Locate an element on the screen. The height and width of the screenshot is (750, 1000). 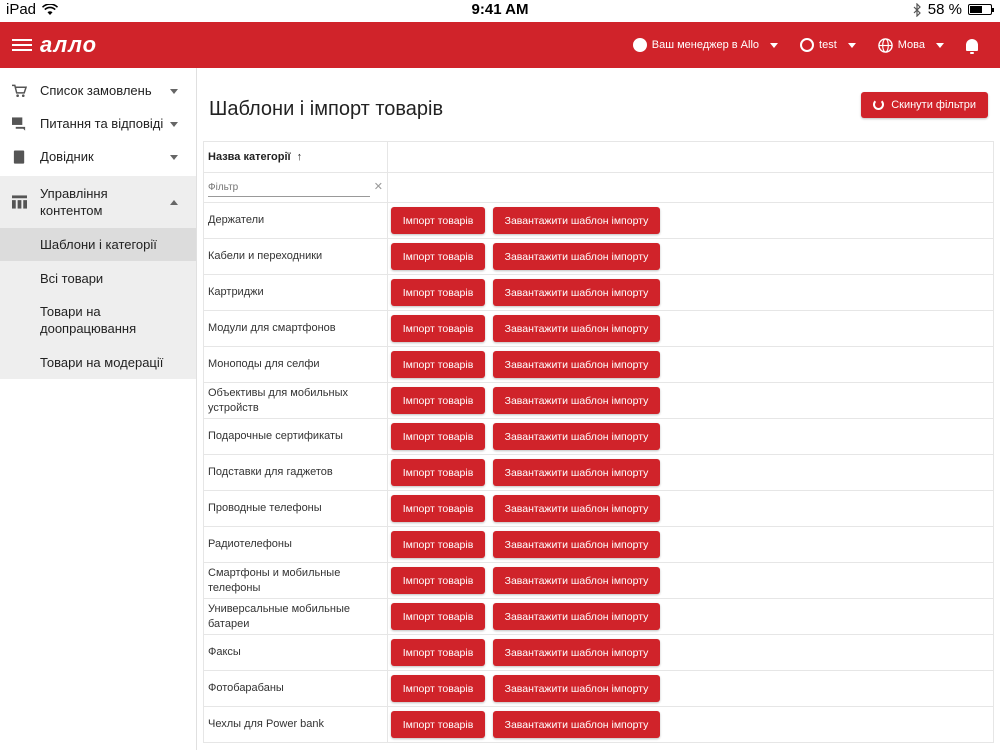
category-name-text: Подарочные сертификаты is located at coordinates (275, 436).